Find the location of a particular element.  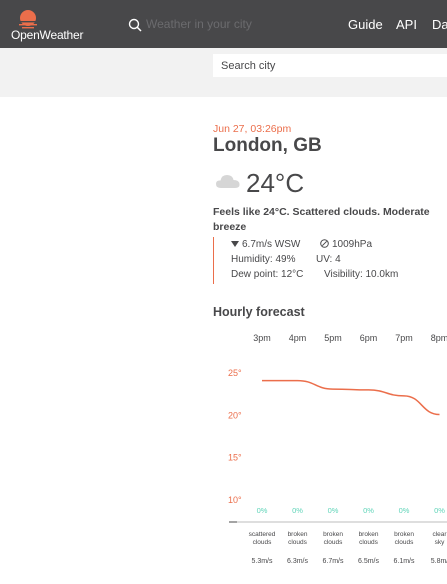

header-search is located at coordinates (228, 24).